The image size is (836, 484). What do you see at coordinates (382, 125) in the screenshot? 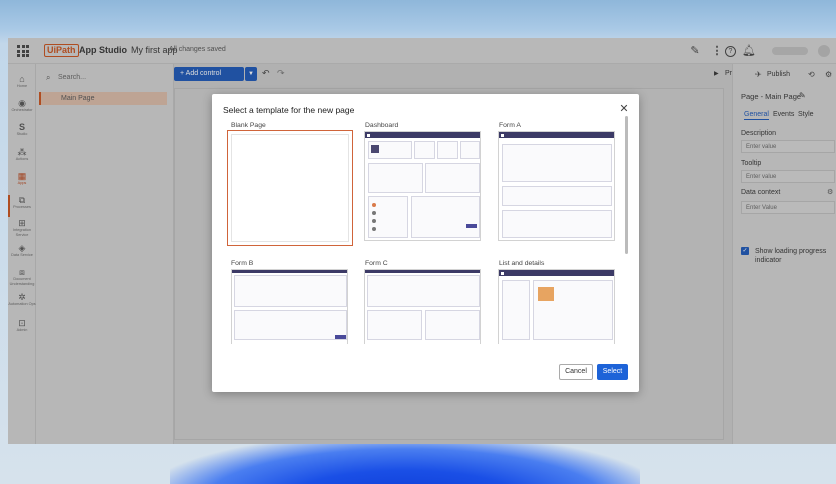
I see `template-label: Dashboard` at bounding box center [382, 125].